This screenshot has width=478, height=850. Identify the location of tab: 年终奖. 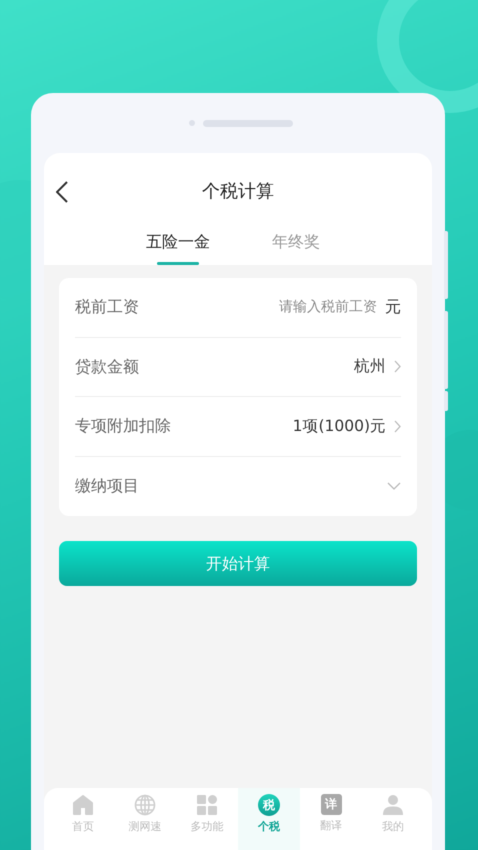
(296, 242).